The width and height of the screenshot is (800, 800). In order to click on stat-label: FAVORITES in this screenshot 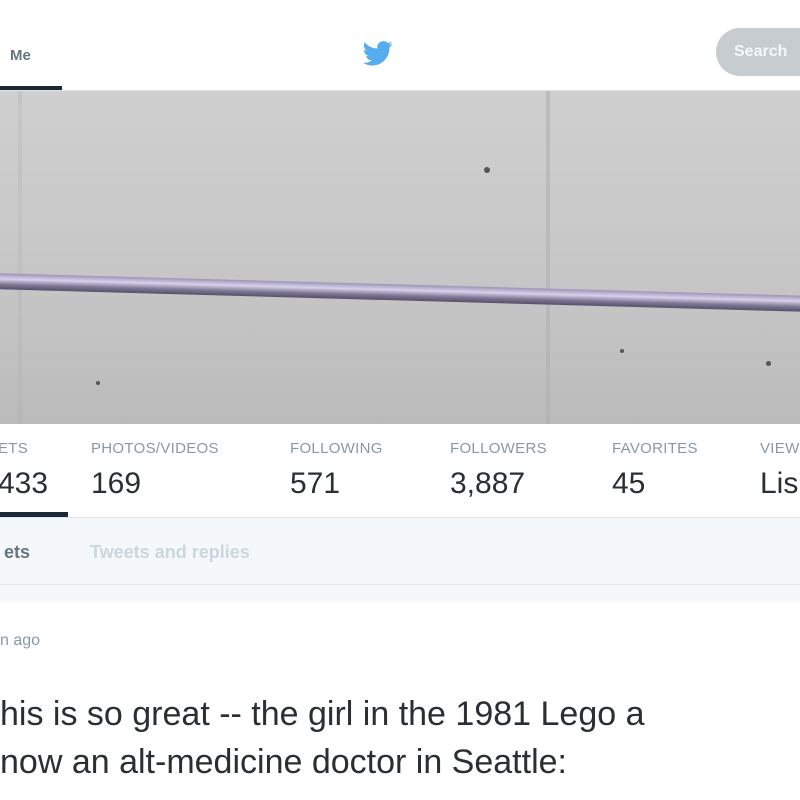, I will do `click(655, 448)`.